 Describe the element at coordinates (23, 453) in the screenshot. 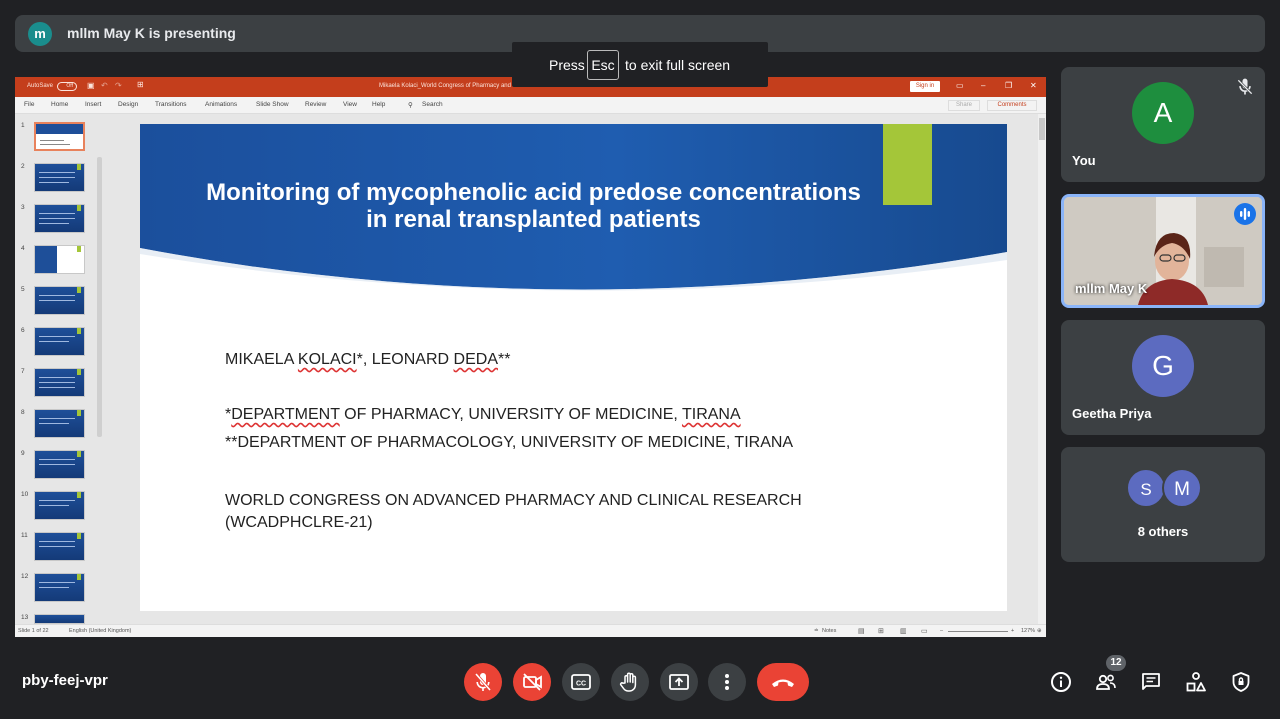

I see `thumb-number: 9` at that location.